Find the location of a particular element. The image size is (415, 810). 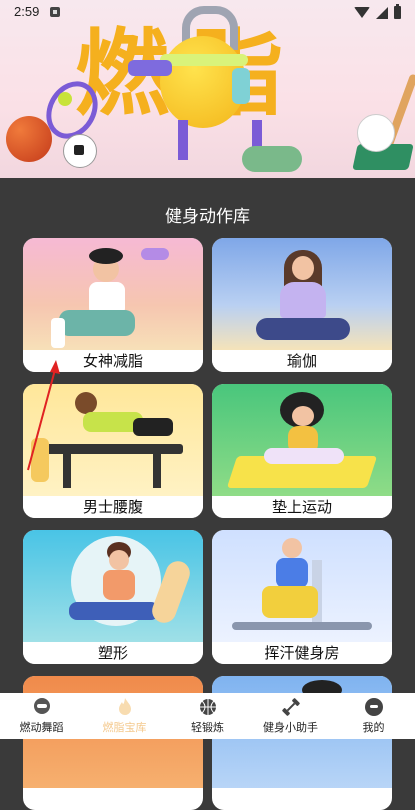

nav-light-exercise: 轻锻炼 is located at coordinates (207, 716).